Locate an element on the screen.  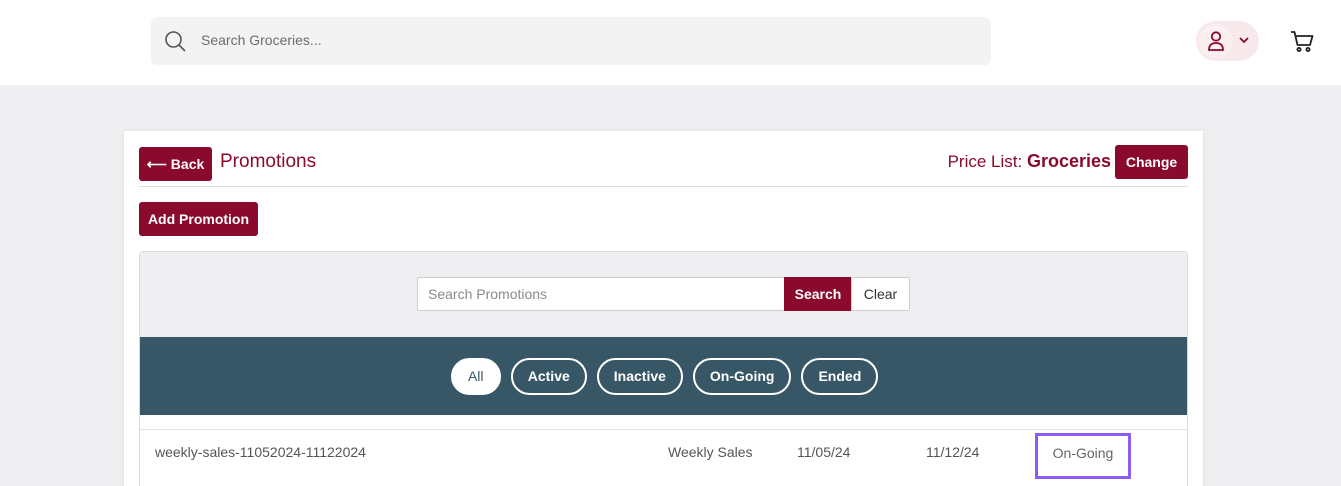
price-list-value: Groceries is located at coordinates (1068, 161).